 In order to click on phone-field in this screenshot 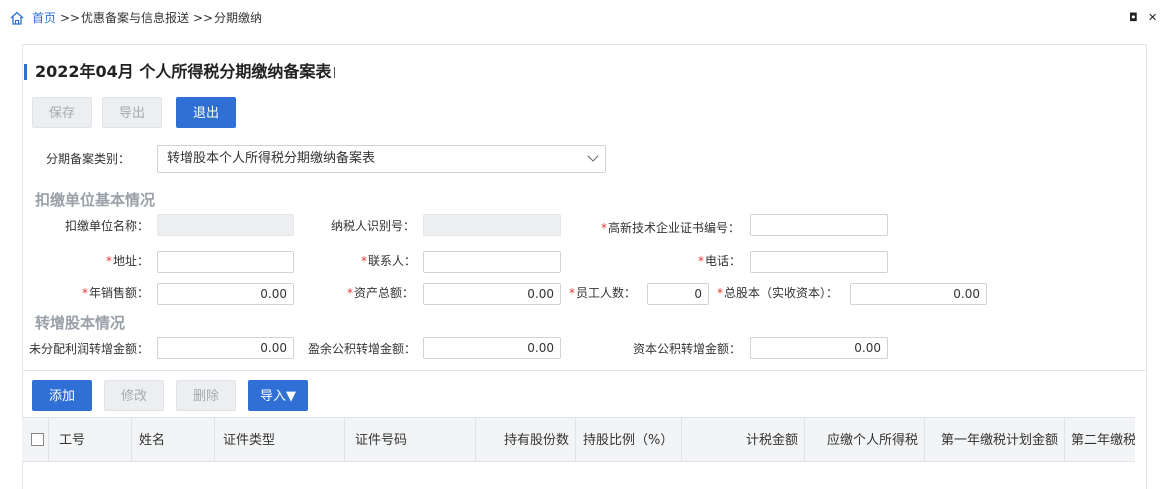, I will do `click(819, 262)`.